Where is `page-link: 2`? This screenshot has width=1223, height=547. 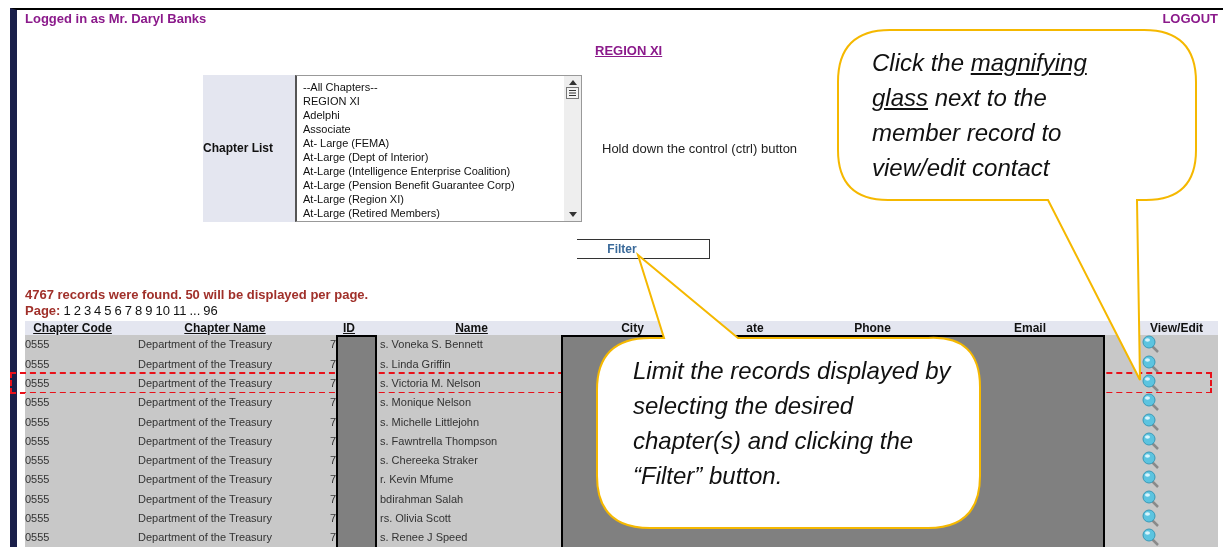 page-link: 2 is located at coordinates (77, 310).